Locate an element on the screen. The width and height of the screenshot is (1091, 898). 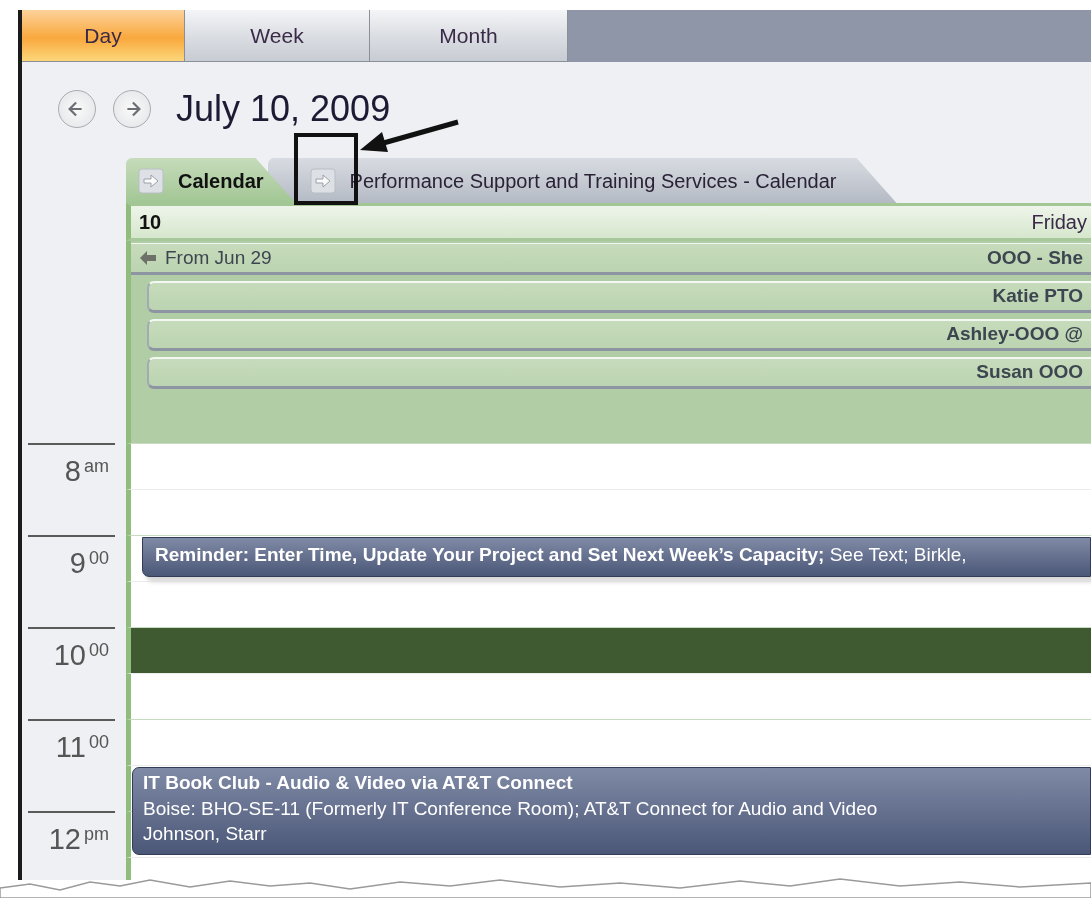
hour-label: 8 is located at coordinates (72, 471).